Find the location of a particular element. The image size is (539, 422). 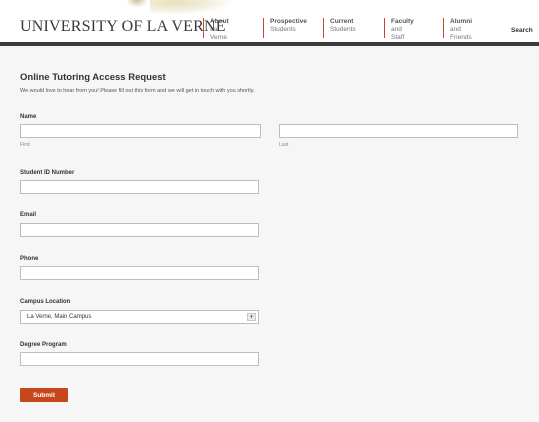

email-input is located at coordinates (139, 230).